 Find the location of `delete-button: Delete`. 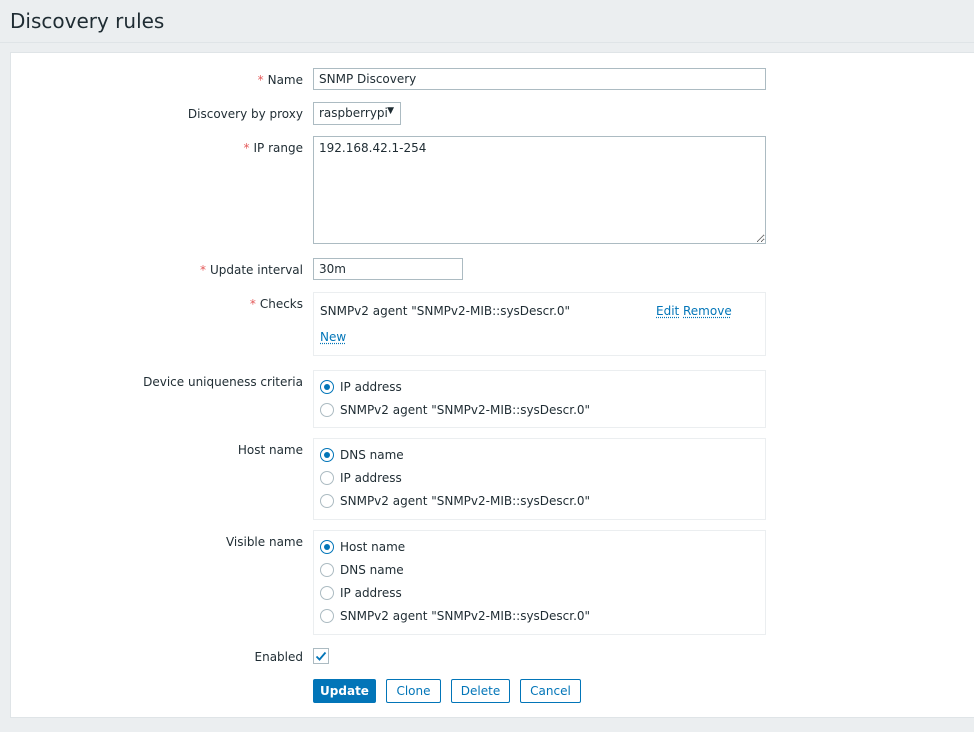

delete-button: Delete is located at coordinates (480, 691).